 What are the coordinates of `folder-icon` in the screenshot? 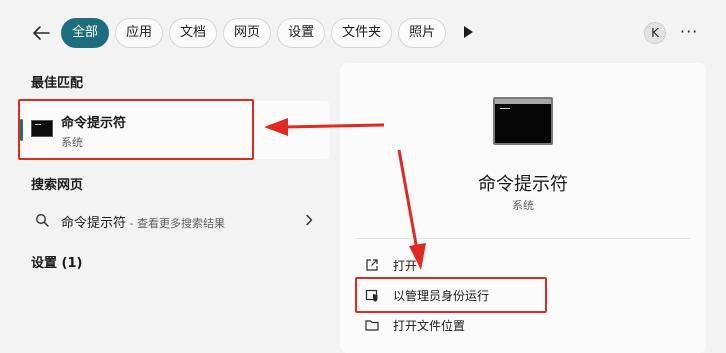 It's located at (372, 325).